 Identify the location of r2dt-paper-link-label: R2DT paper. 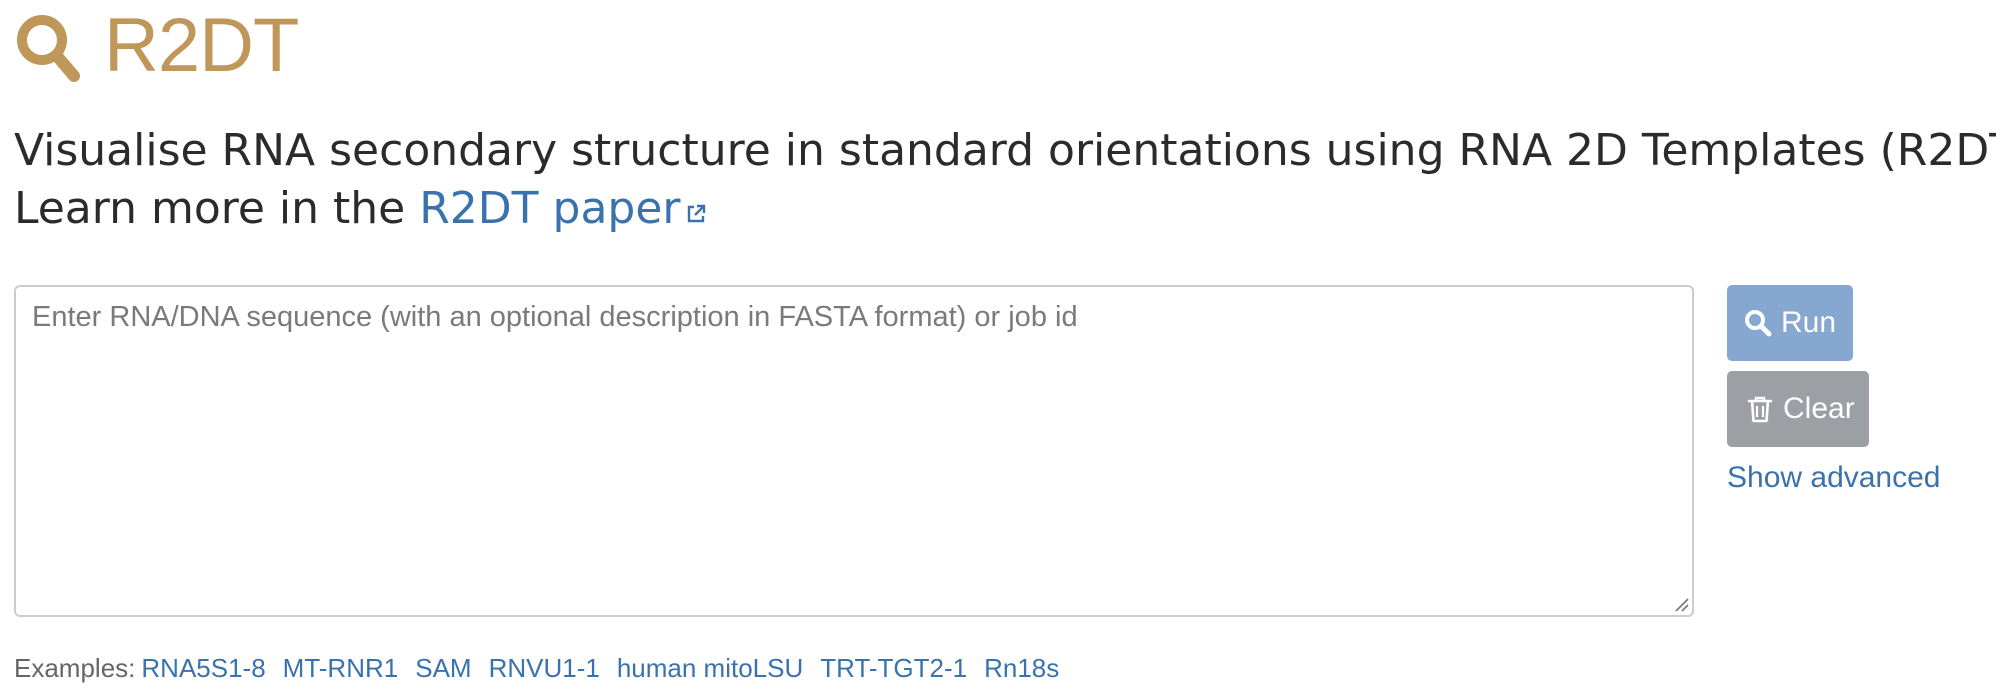
(550, 208).